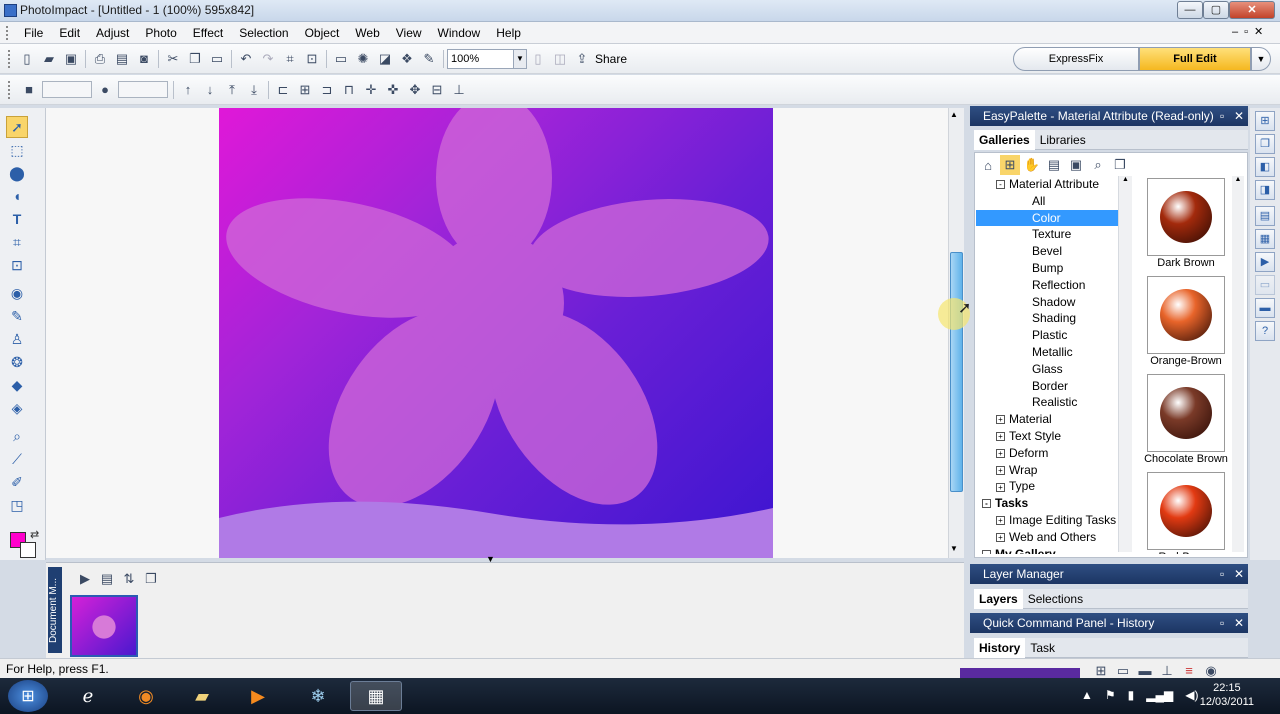  What do you see at coordinates (17, 293) in the screenshot?
I see `eye-tool-icon: ◉` at bounding box center [17, 293].